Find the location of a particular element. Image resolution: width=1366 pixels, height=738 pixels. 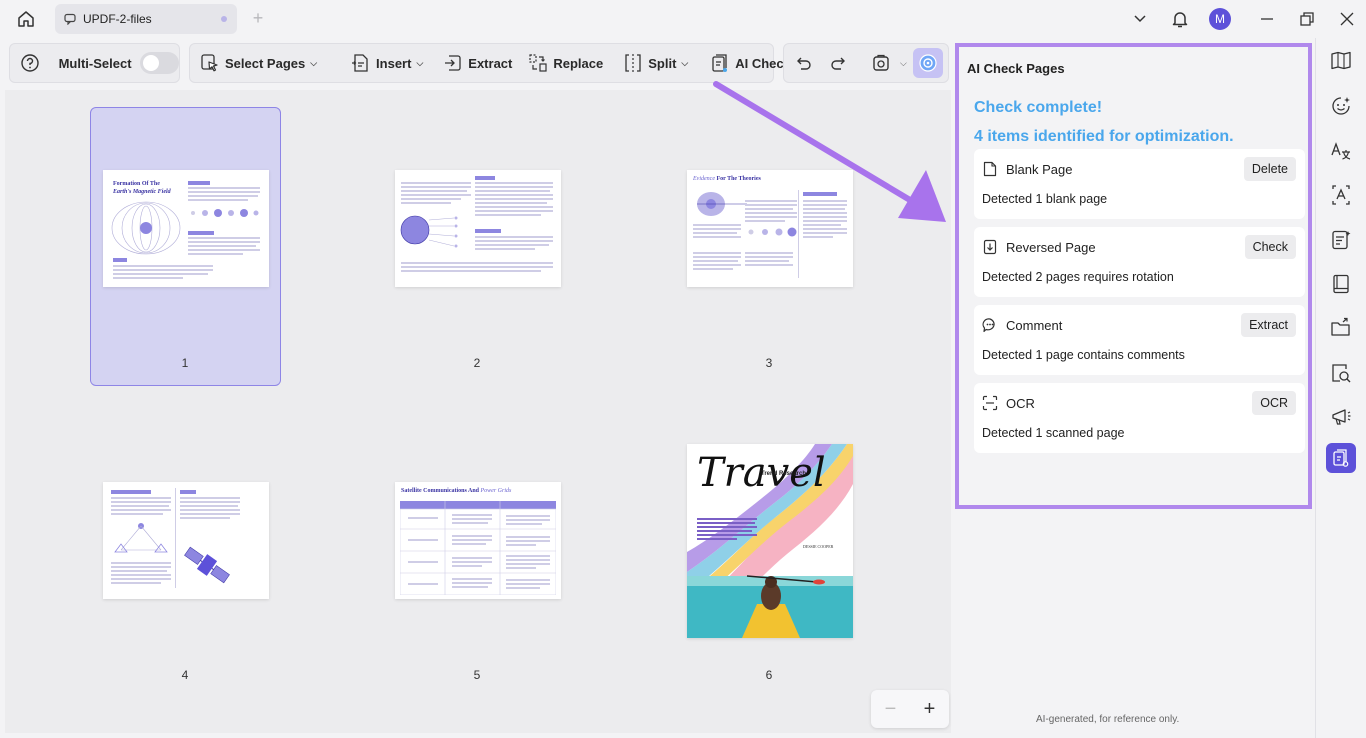

bell-icon is located at coordinates (1180, 20).